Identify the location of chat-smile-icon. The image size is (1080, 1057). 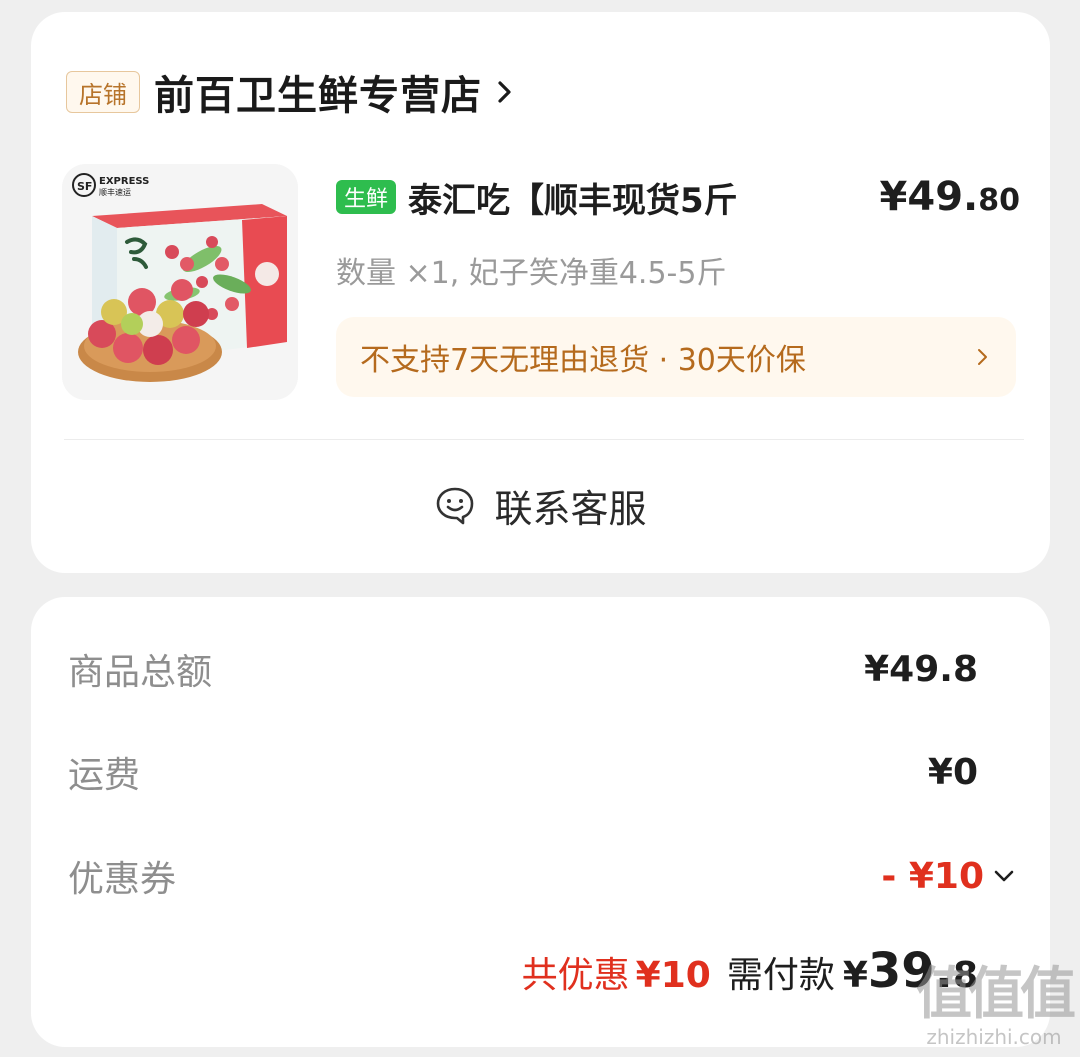
(455, 506).